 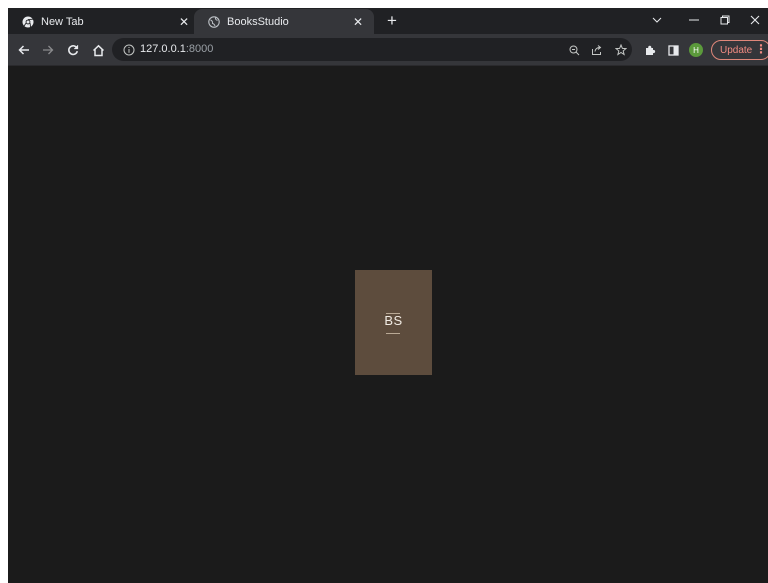 I want to click on reload-button, so click(x=73, y=50).